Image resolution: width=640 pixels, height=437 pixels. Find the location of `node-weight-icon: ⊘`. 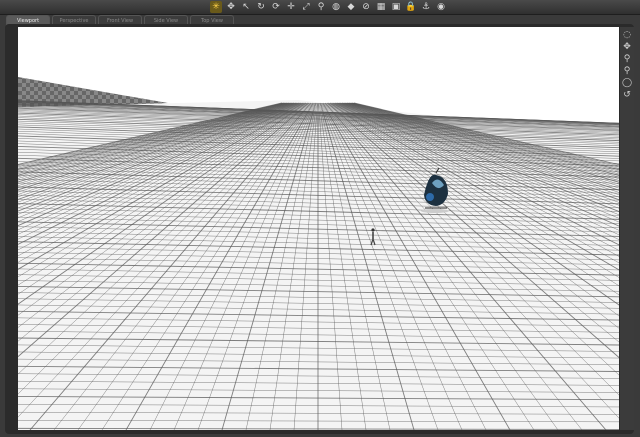

node-weight-icon: ⊘ is located at coordinates (366, 7).